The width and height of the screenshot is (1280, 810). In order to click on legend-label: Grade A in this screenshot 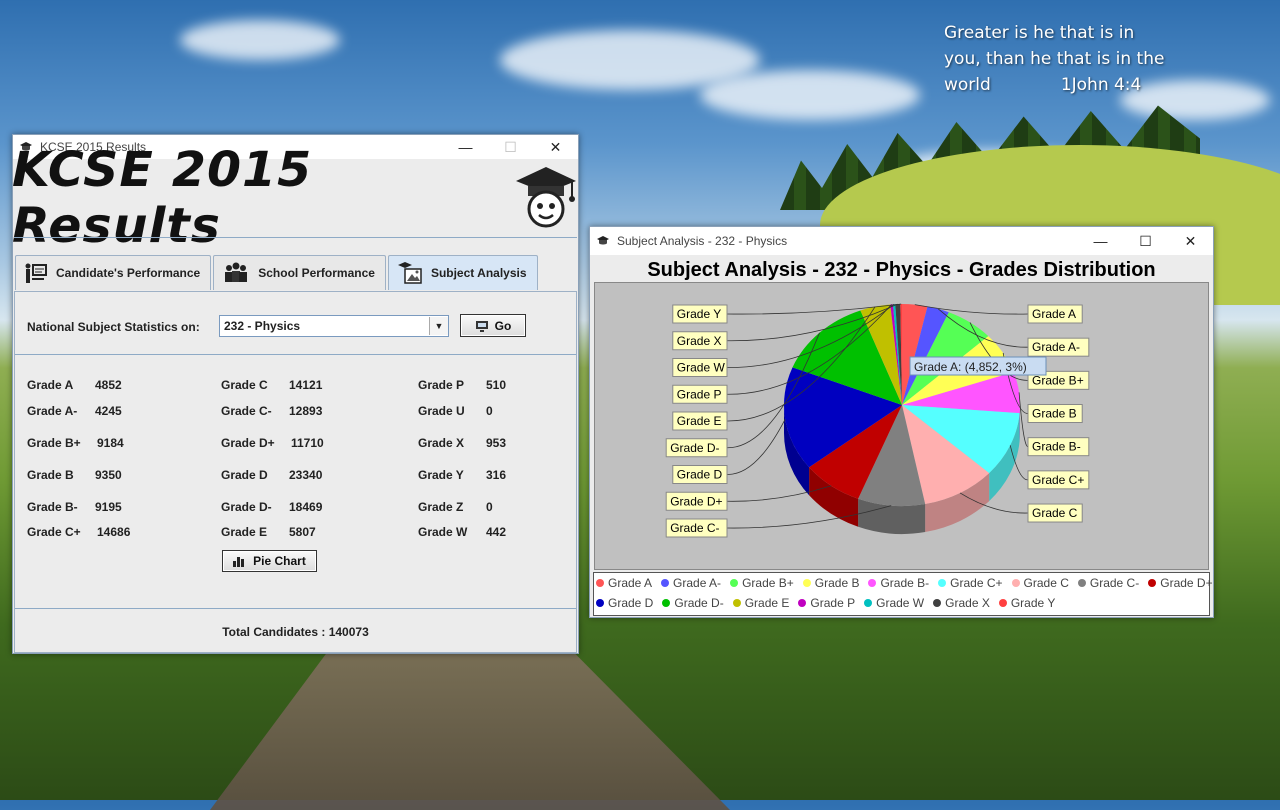, I will do `click(630, 583)`.